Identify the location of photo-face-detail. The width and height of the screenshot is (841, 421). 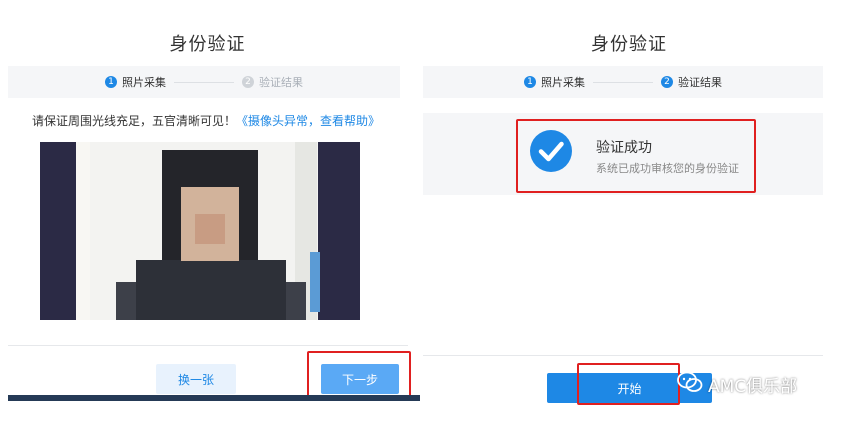
(210, 229).